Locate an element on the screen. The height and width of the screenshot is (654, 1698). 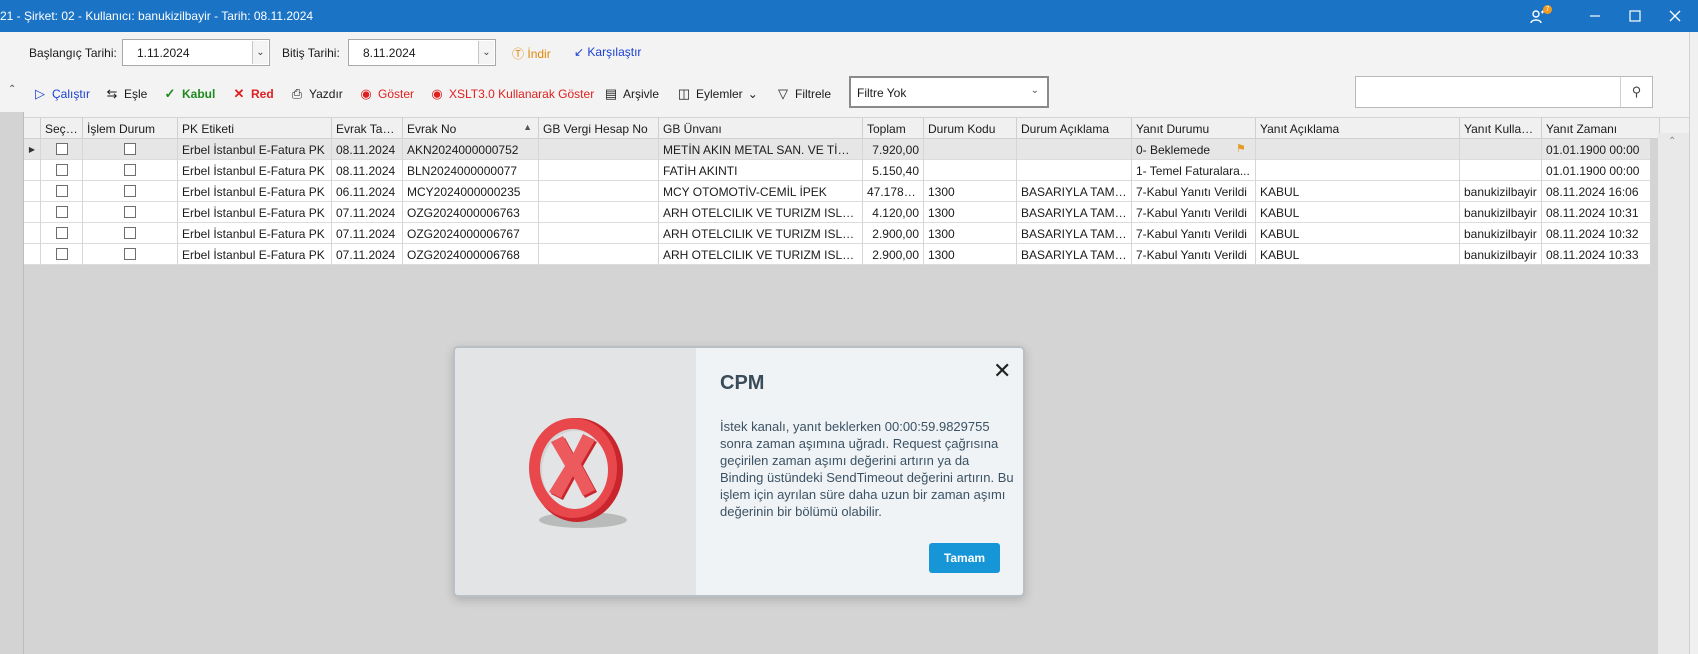
download-button: Ⓣ İndir is located at coordinates (531, 53).